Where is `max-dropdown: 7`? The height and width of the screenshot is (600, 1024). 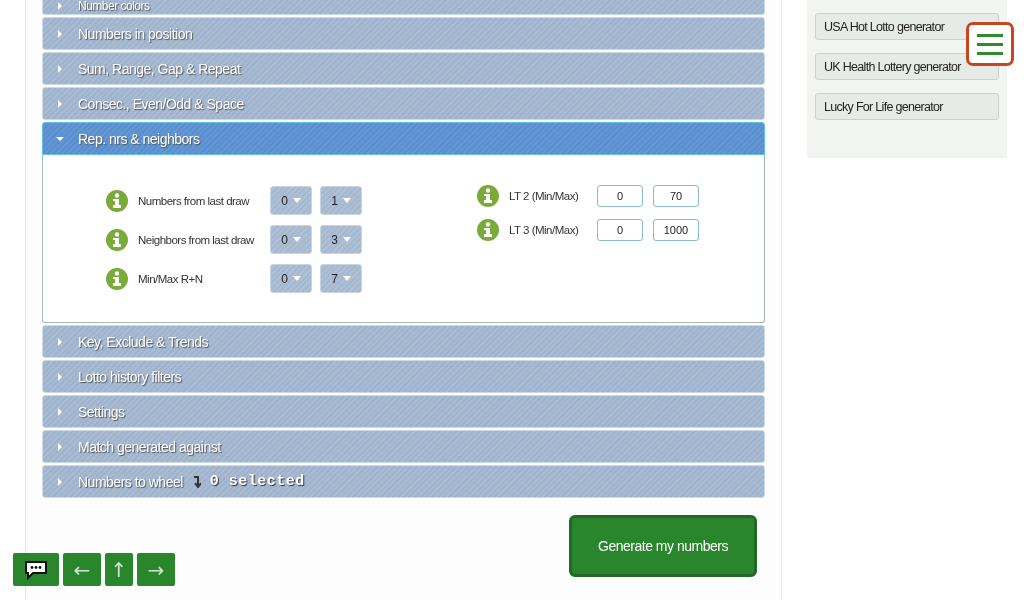
max-dropdown: 7 is located at coordinates (341, 278).